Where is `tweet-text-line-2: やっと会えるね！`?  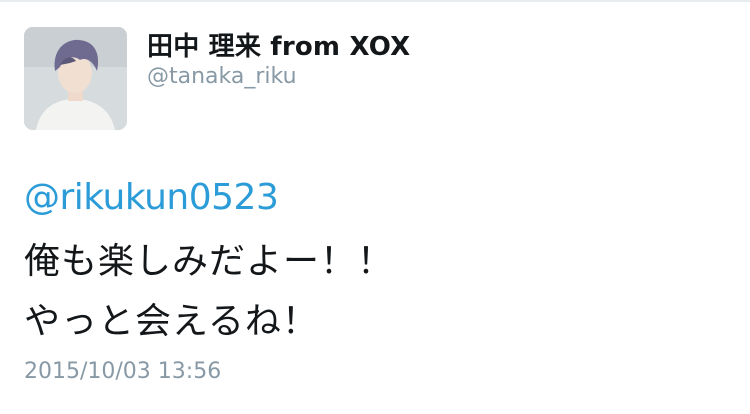 tweet-text-line-2: やっと会えるね！ is located at coordinates (171, 321).